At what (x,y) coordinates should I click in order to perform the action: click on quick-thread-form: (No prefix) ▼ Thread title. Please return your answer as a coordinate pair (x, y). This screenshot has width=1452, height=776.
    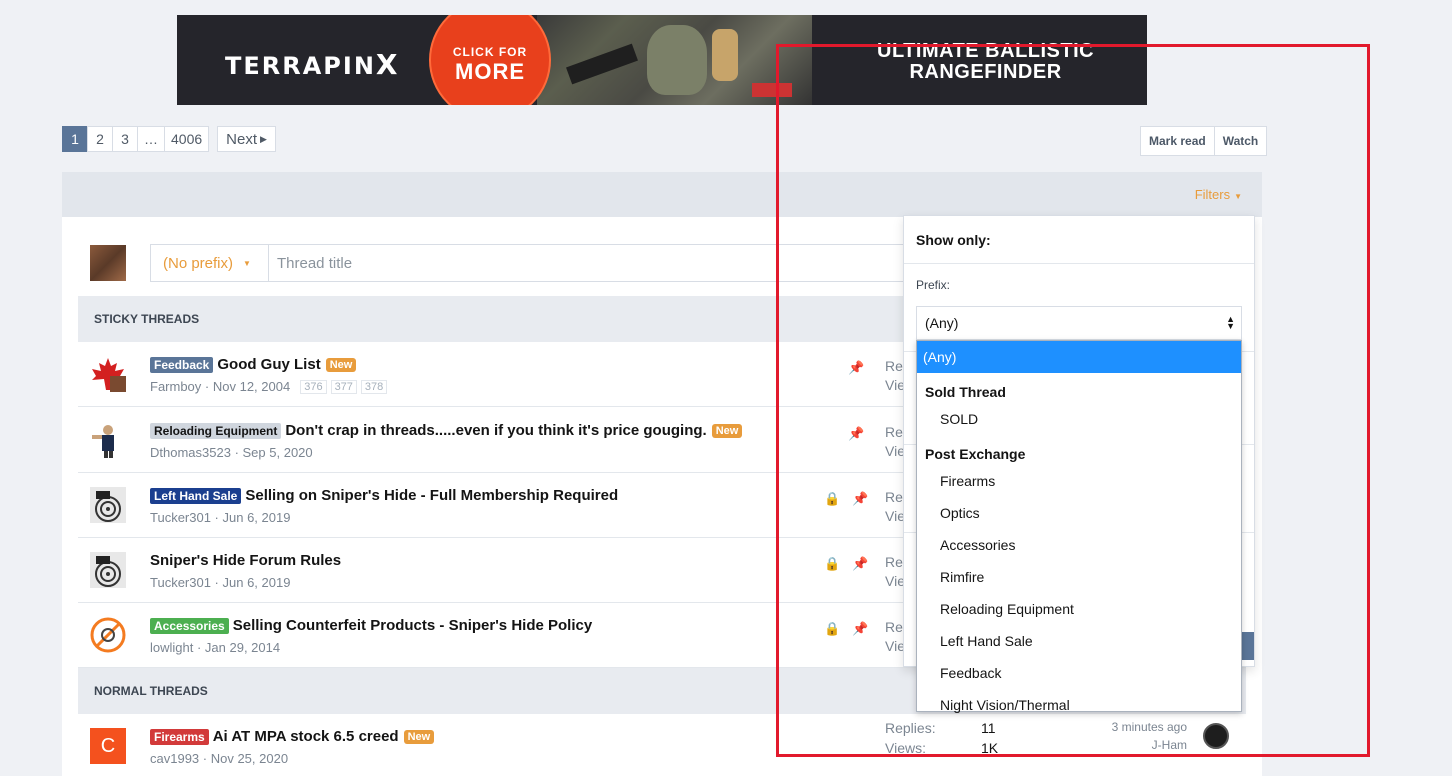
    Looking at the image, I should click on (499, 263).